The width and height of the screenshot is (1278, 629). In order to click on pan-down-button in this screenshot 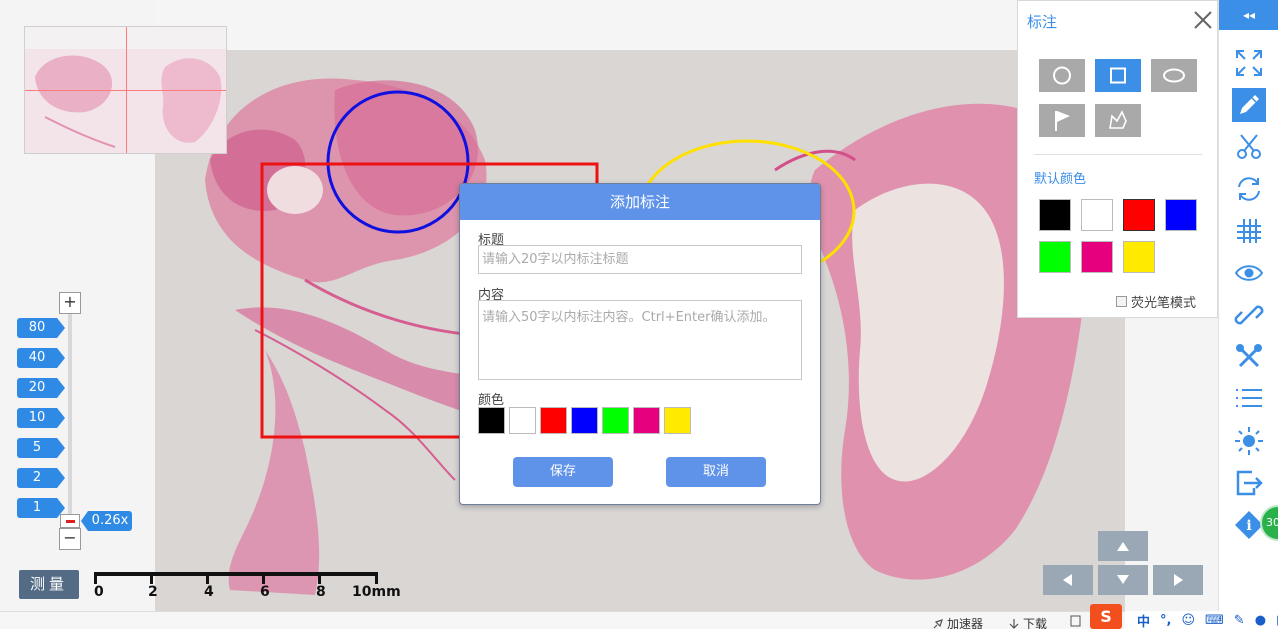, I will do `click(1123, 580)`.